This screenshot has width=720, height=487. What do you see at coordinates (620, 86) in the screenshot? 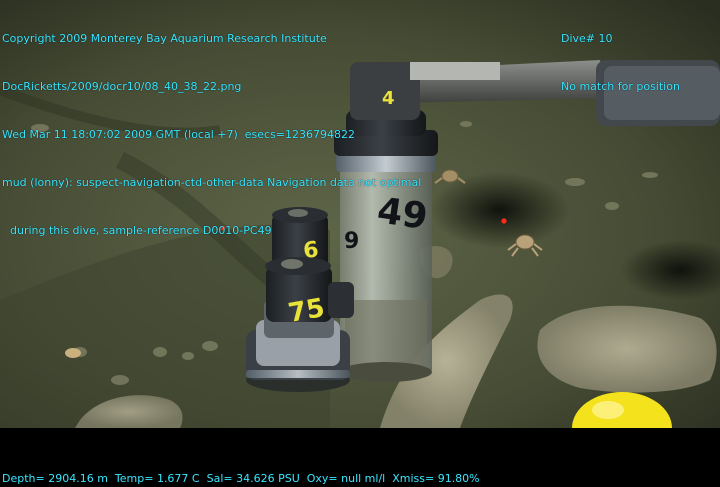
I see `position-status: No match for position` at bounding box center [620, 86].